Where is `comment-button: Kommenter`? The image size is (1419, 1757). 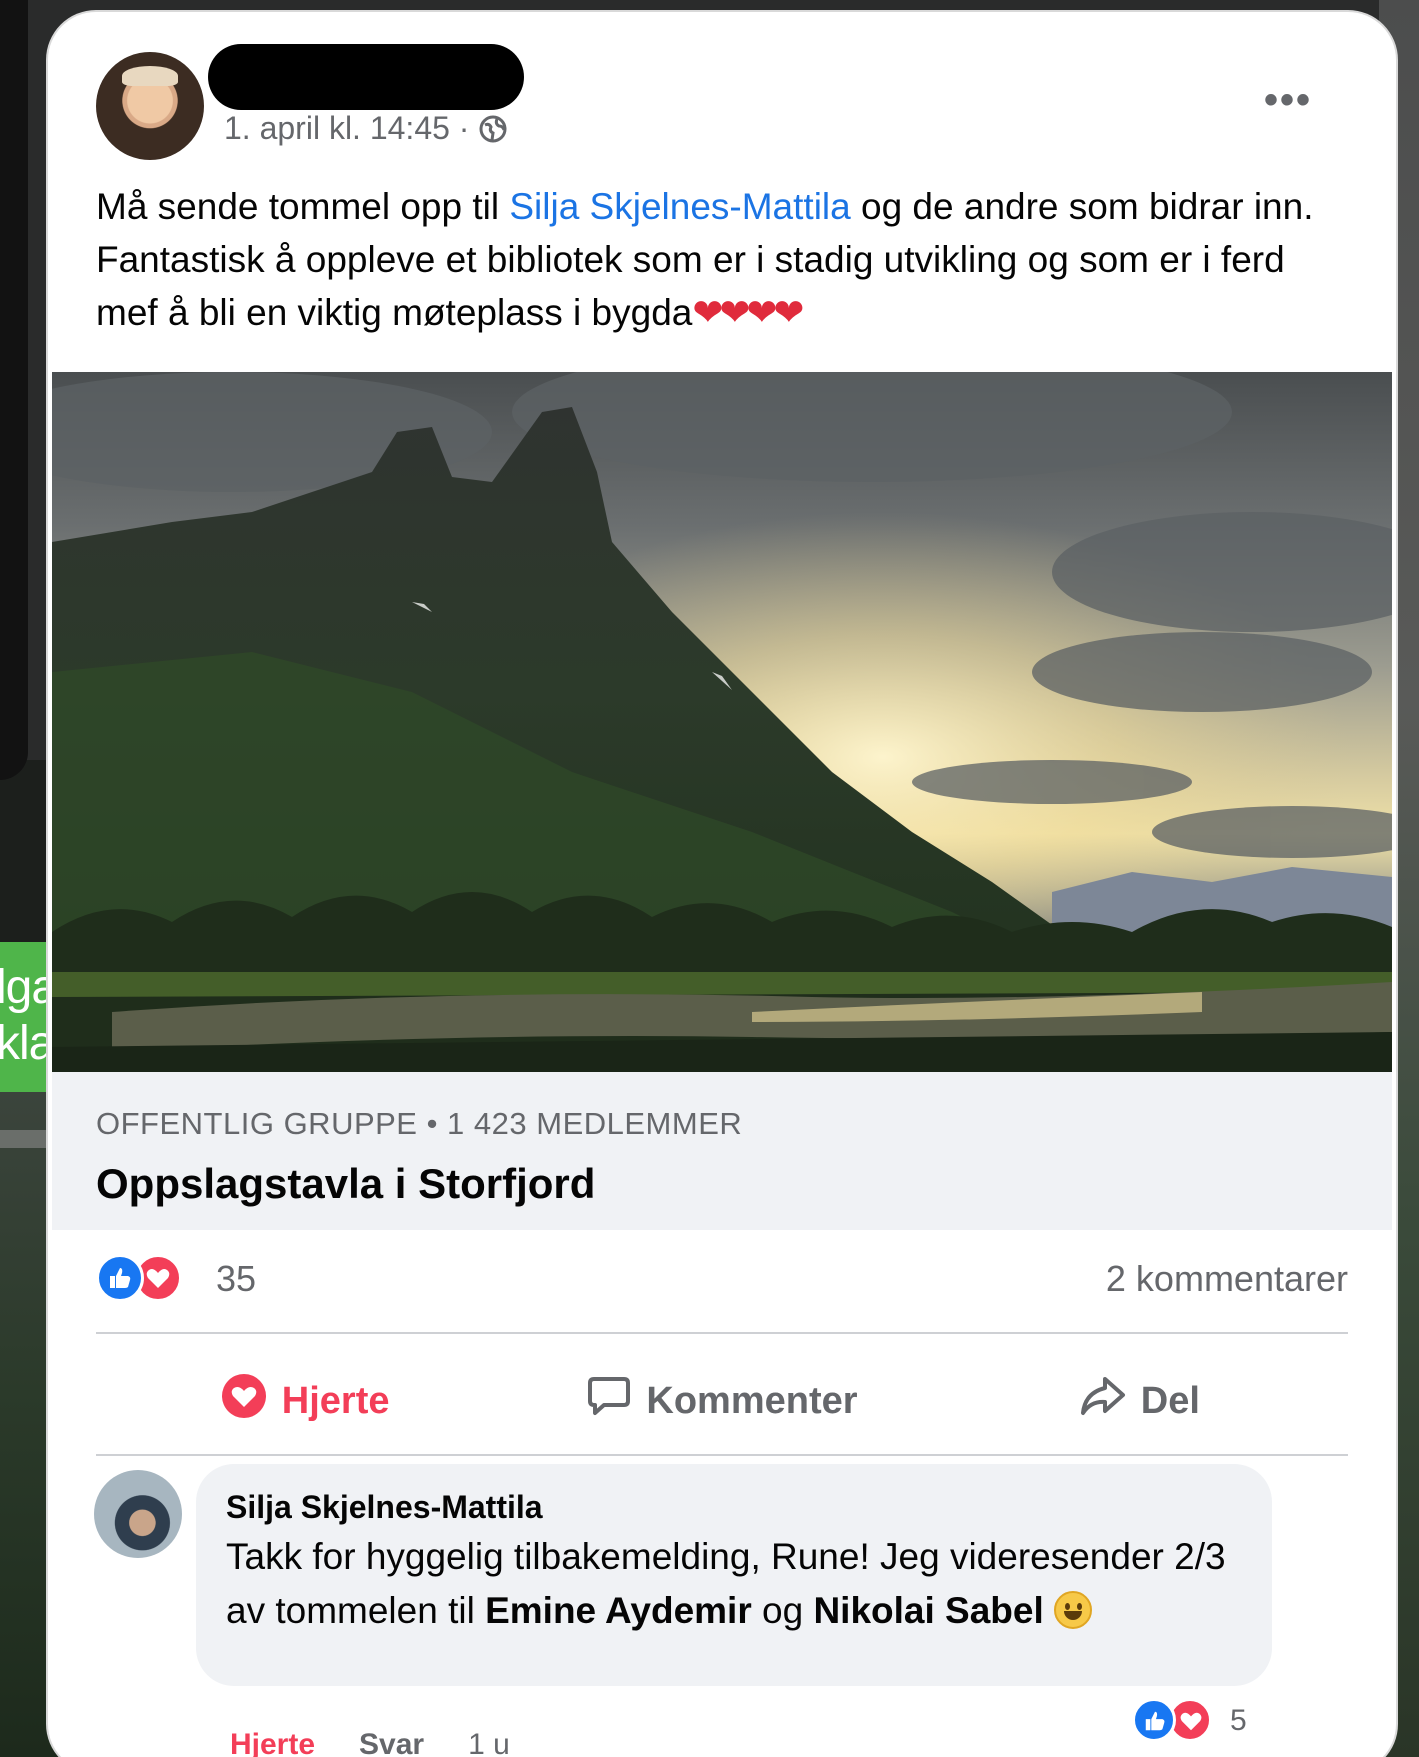
comment-button: Kommenter is located at coordinates (721, 1401).